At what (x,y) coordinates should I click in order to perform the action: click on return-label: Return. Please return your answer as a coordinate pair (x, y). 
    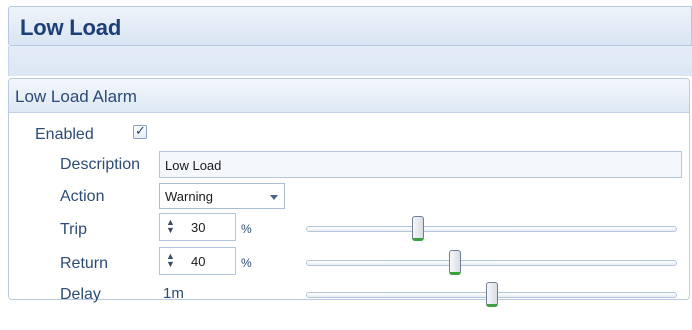
    Looking at the image, I should click on (84, 263).